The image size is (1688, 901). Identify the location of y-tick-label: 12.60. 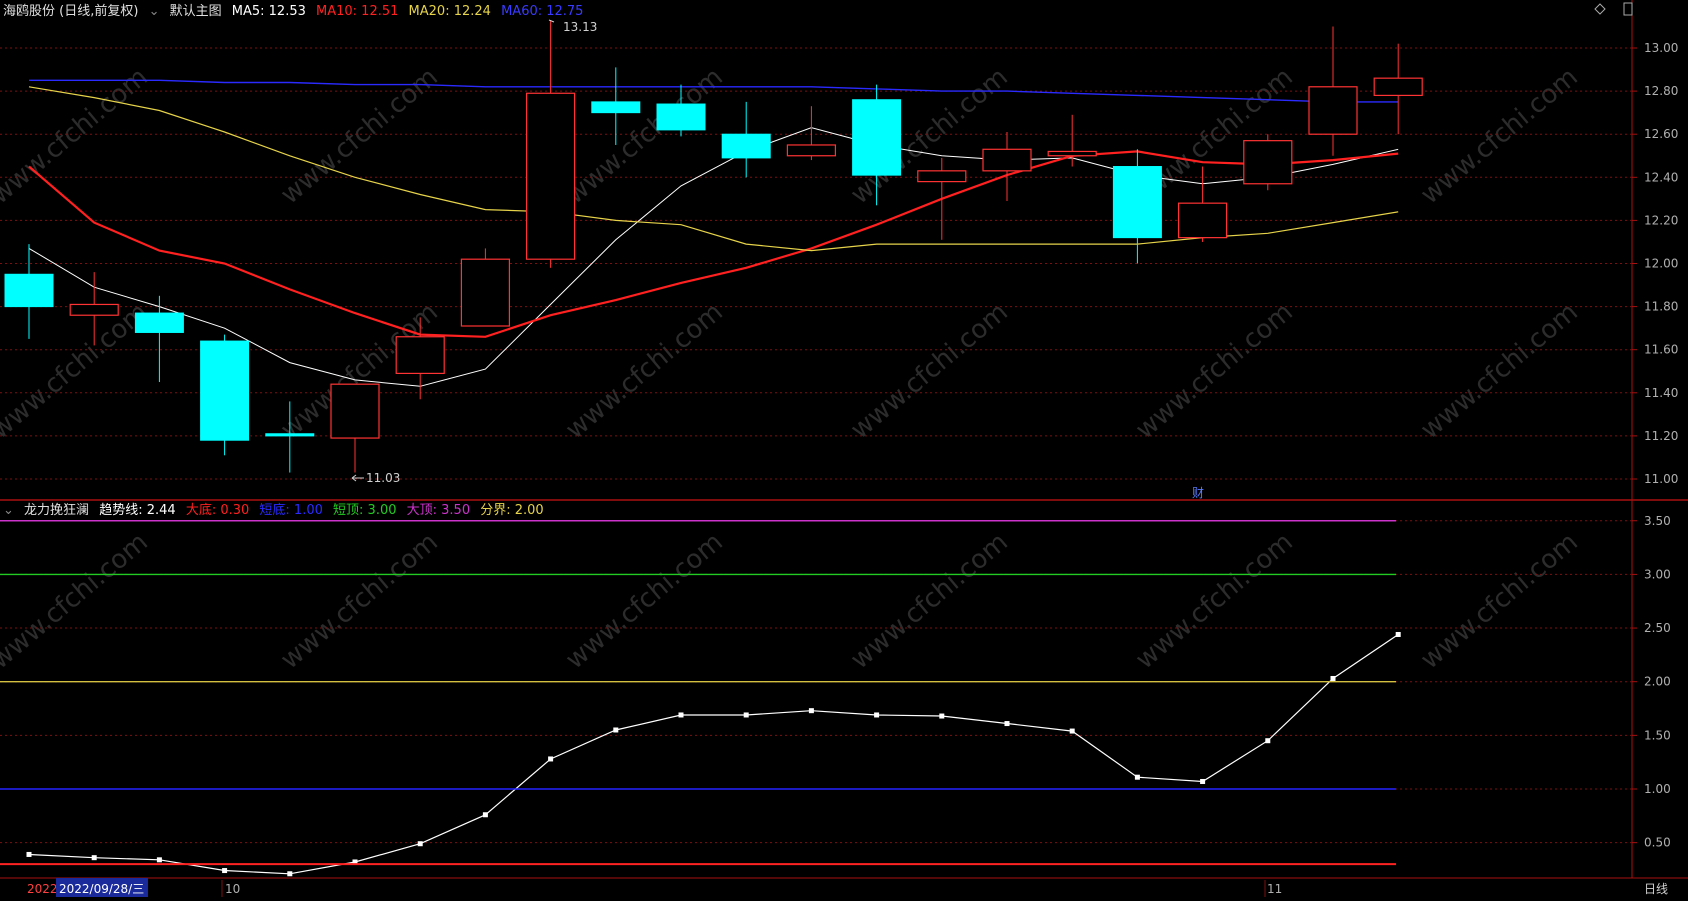
(1661, 134).